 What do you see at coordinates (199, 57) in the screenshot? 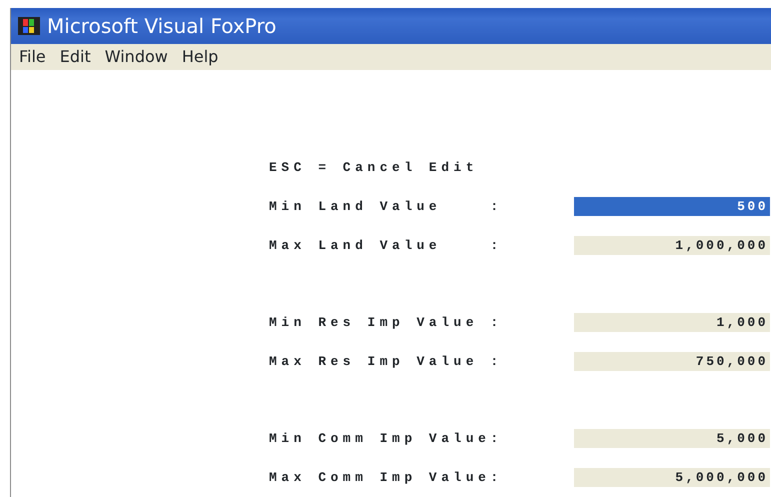
I see `menu-item: Help` at bounding box center [199, 57].